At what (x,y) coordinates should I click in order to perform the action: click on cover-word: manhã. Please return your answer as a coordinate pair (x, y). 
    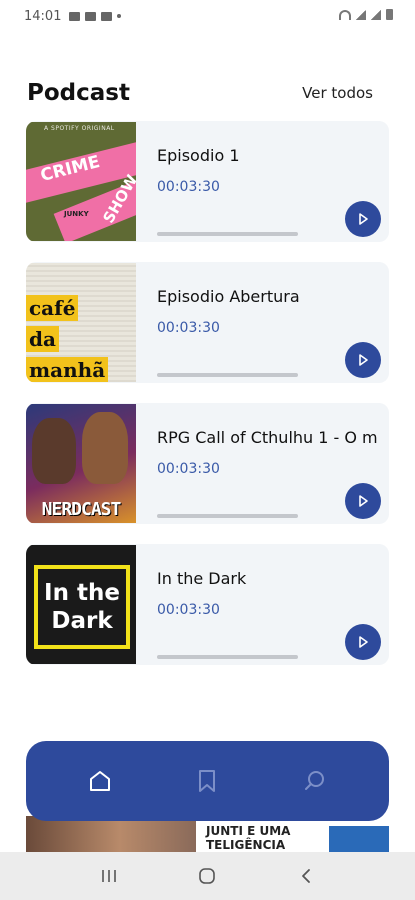
    Looking at the image, I should click on (67, 369).